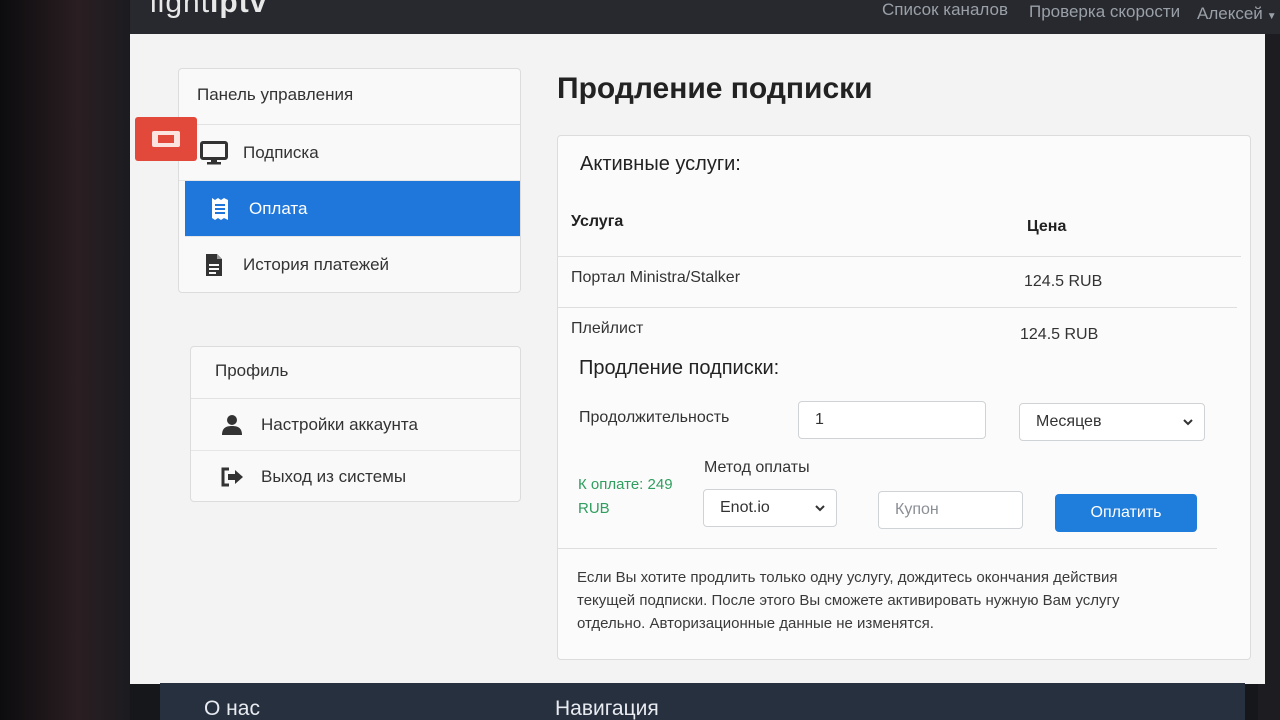  I want to click on logo-light-text: light, so click(180, 9).